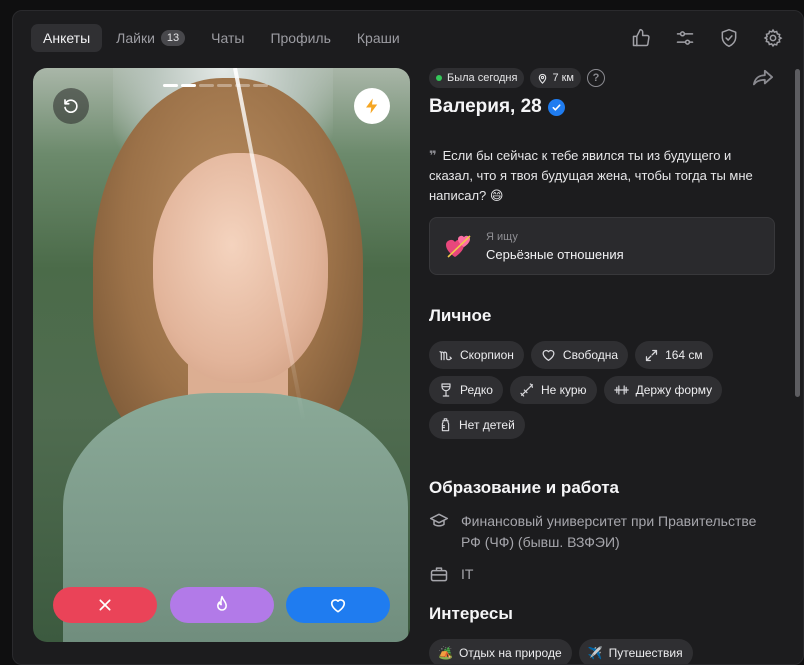 This screenshot has width=804, height=665. Describe the element at coordinates (674, 390) in the screenshot. I see `tag-label: Держу форму` at that location.